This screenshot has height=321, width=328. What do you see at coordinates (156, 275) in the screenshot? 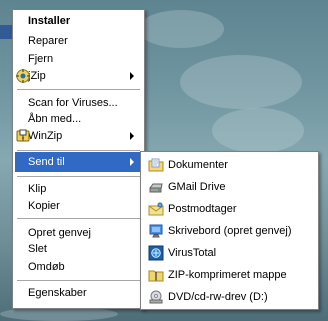
I see `zip-folder-icon` at bounding box center [156, 275].